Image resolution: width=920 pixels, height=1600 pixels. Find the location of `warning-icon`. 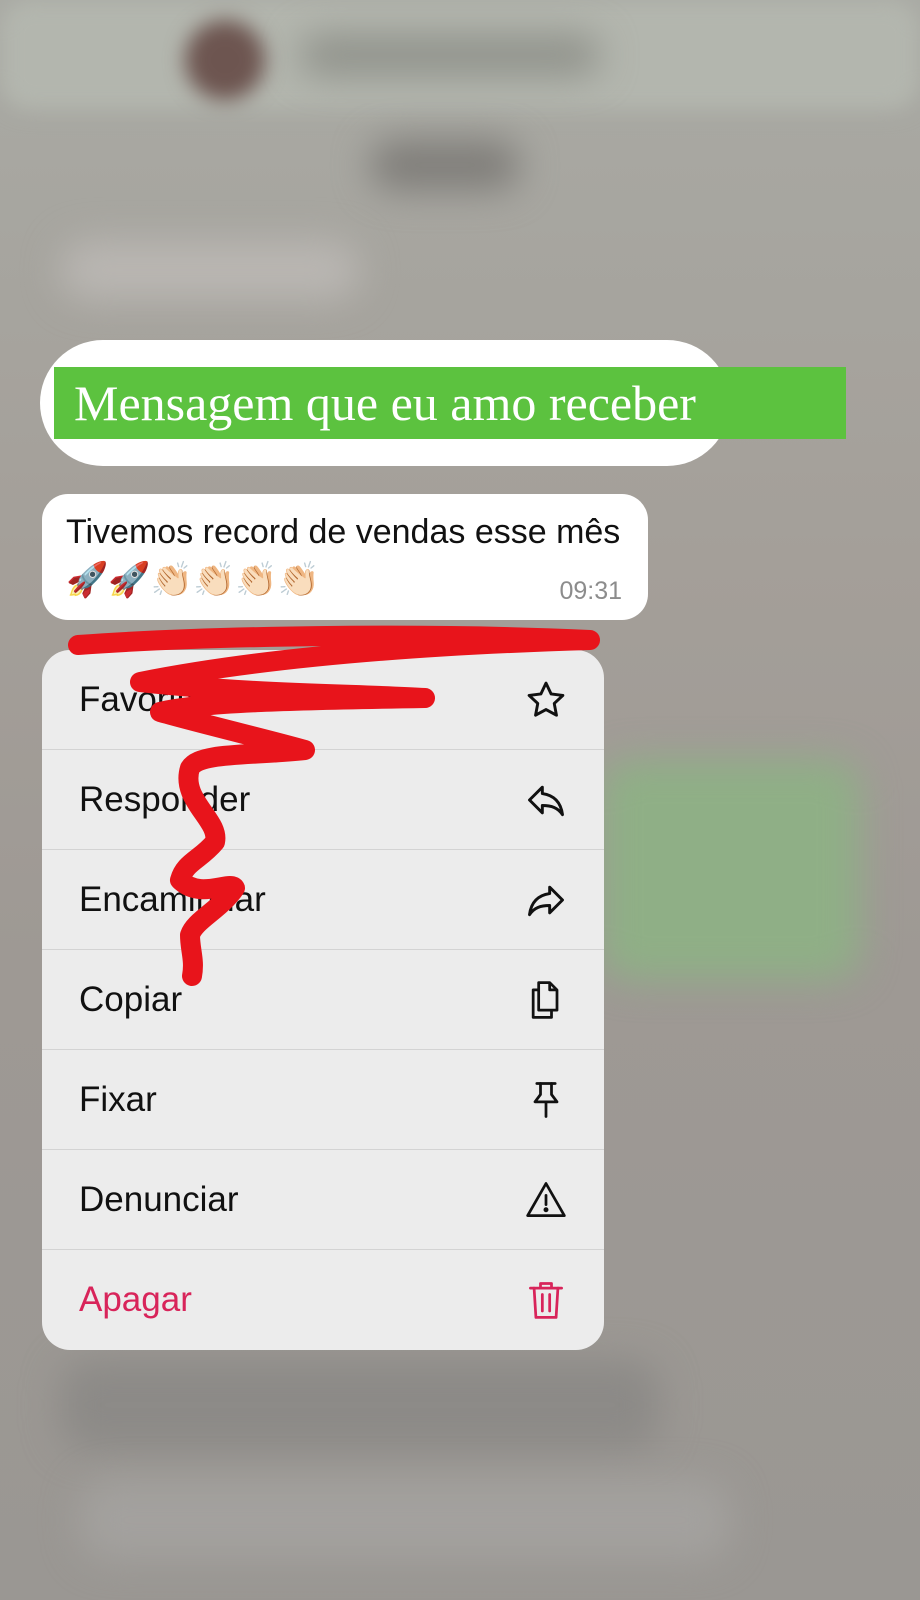

warning-icon is located at coordinates (546, 1200).